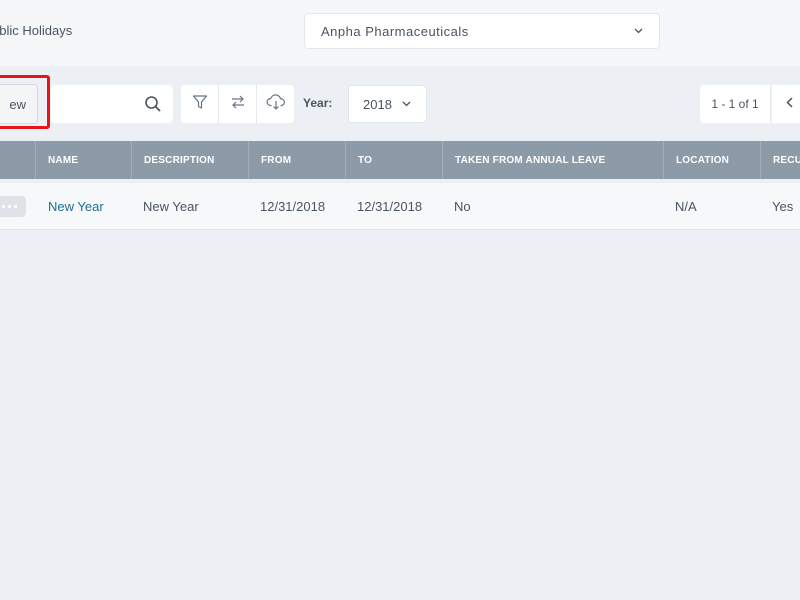  Describe the element at coordinates (393, 160) in the screenshot. I see `column-header-to: TO` at that location.